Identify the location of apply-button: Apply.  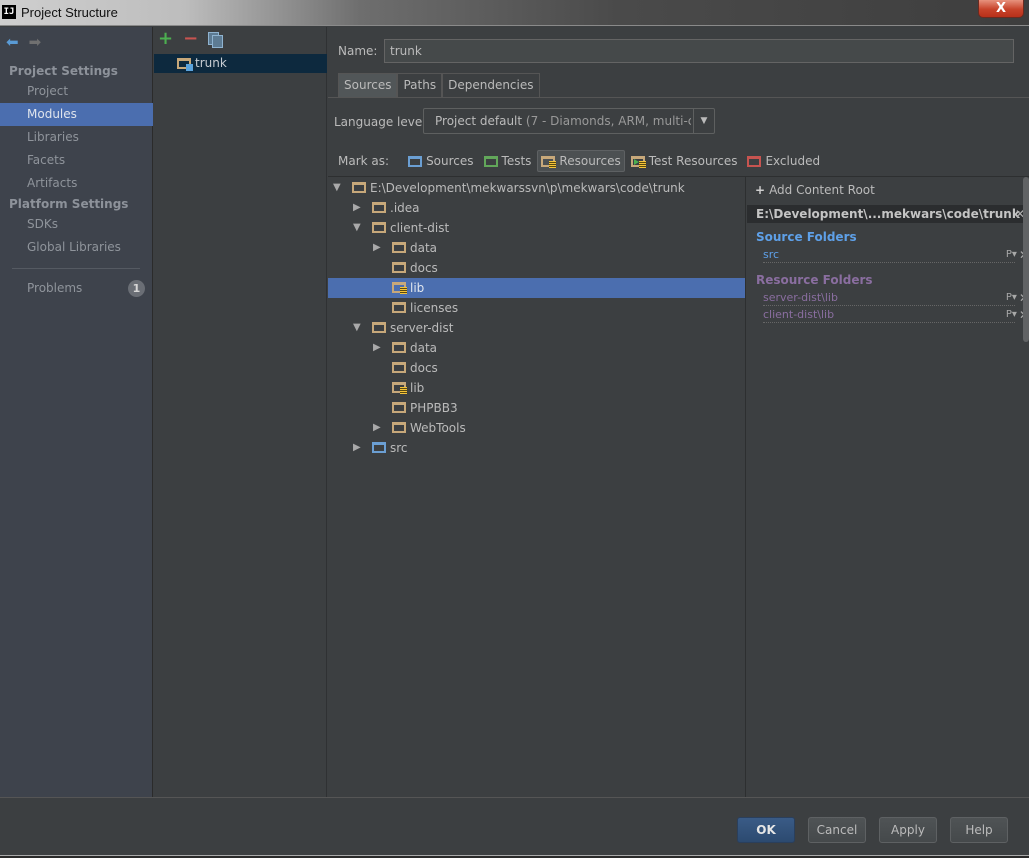
(908, 830).